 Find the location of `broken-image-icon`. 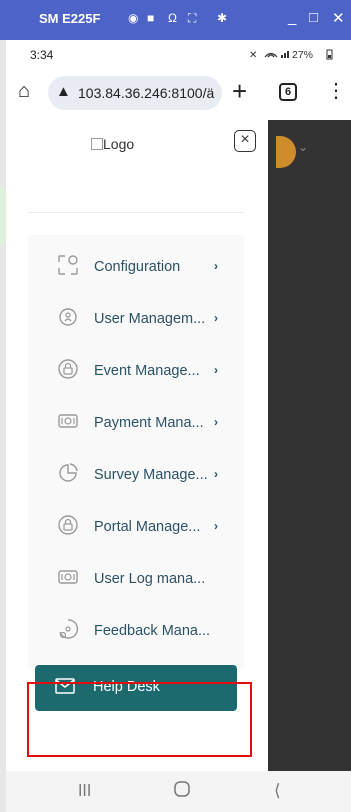

broken-image-icon is located at coordinates (97, 144).